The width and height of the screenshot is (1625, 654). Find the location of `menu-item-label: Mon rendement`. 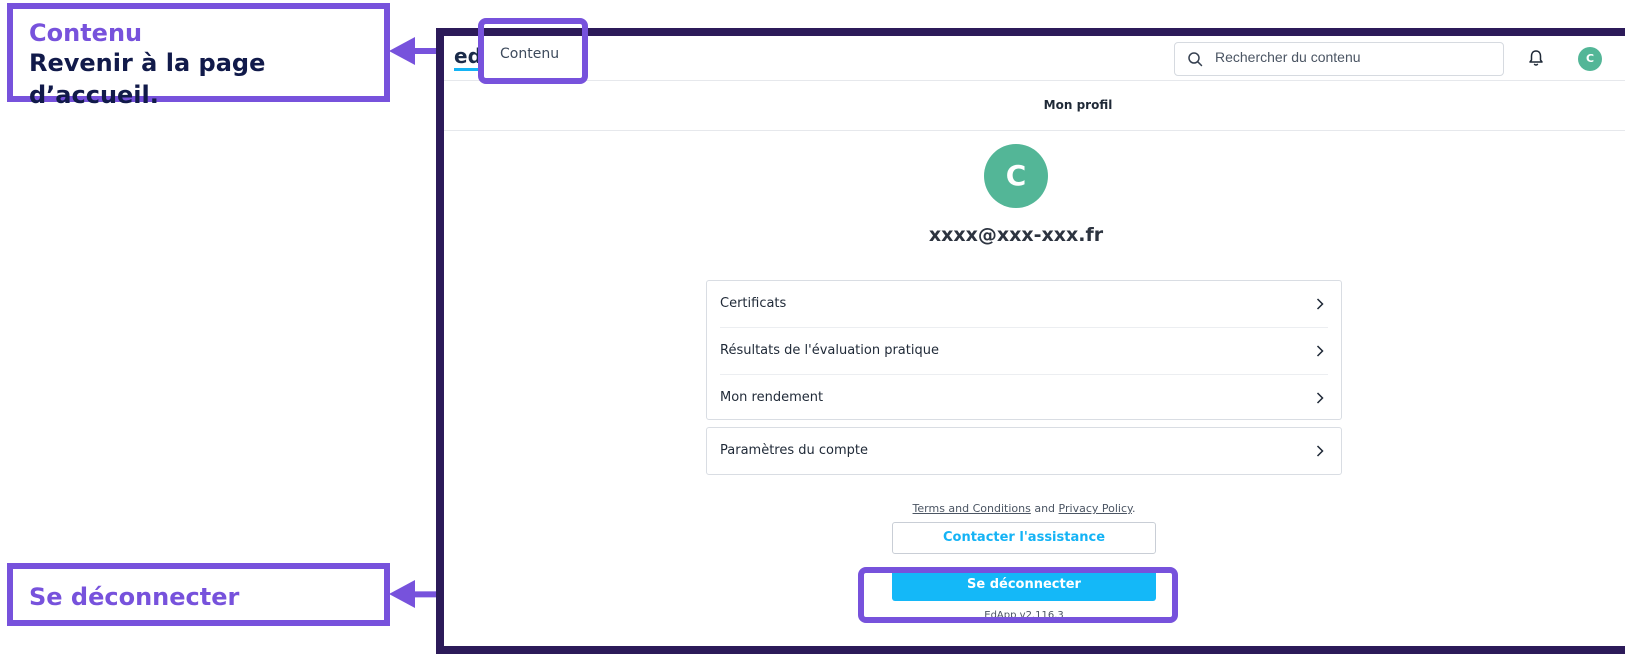

menu-item-label: Mon rendement is located at coordinates (772, 397).